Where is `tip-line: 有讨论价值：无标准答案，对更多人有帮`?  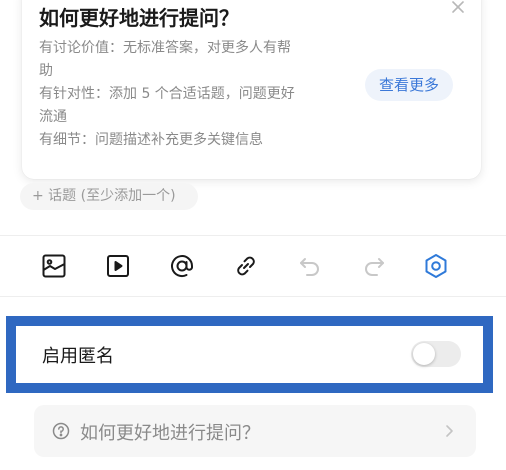
tip-line: 有讨论价值：无标准答案，对更多人有帮 is located at coordinates (165, 48).